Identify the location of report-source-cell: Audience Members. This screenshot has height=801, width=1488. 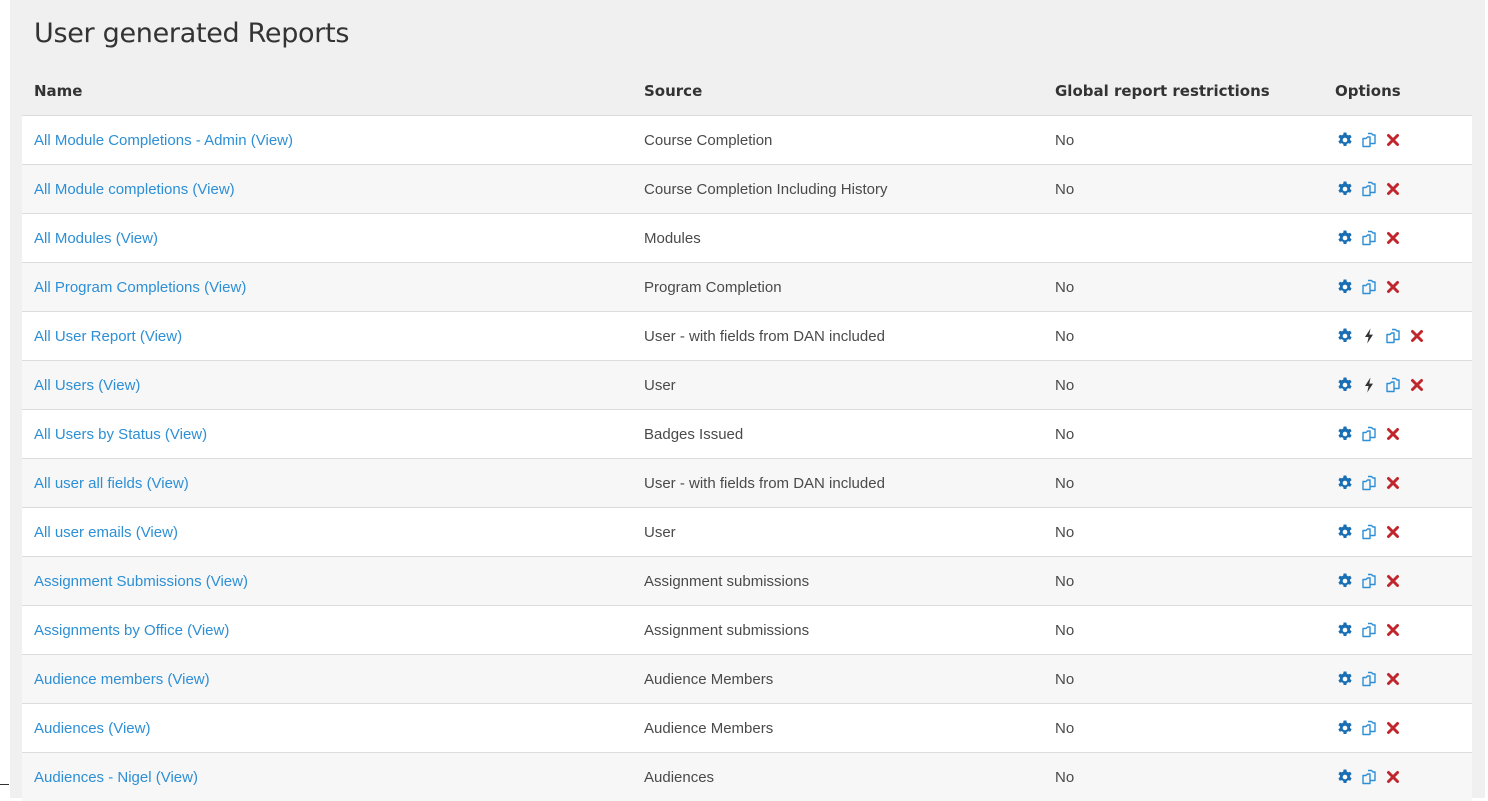
(837, 728).